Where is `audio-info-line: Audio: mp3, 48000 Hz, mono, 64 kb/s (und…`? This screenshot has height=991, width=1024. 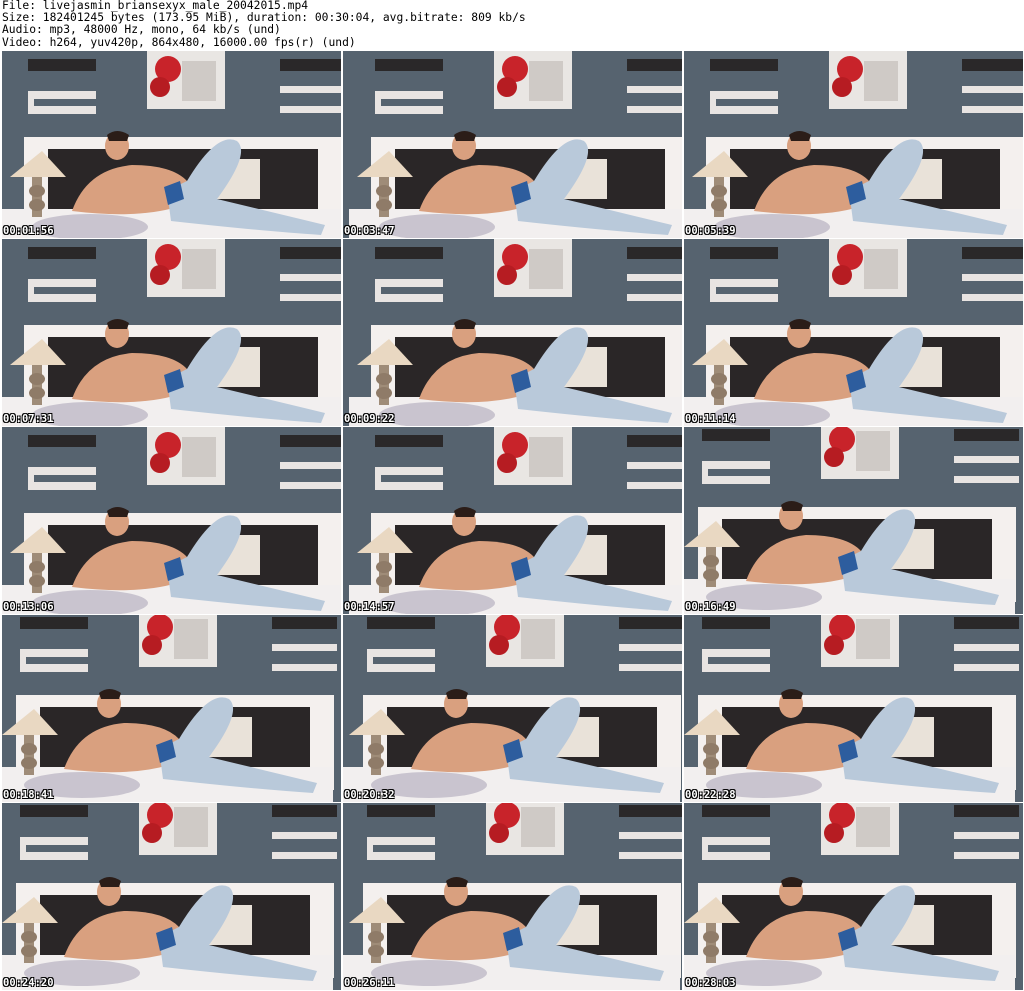 audio-info-line: Audio: mp3, 48000 Hz, mono, 64 kb/s (und… is located at coordinates (141, 30).